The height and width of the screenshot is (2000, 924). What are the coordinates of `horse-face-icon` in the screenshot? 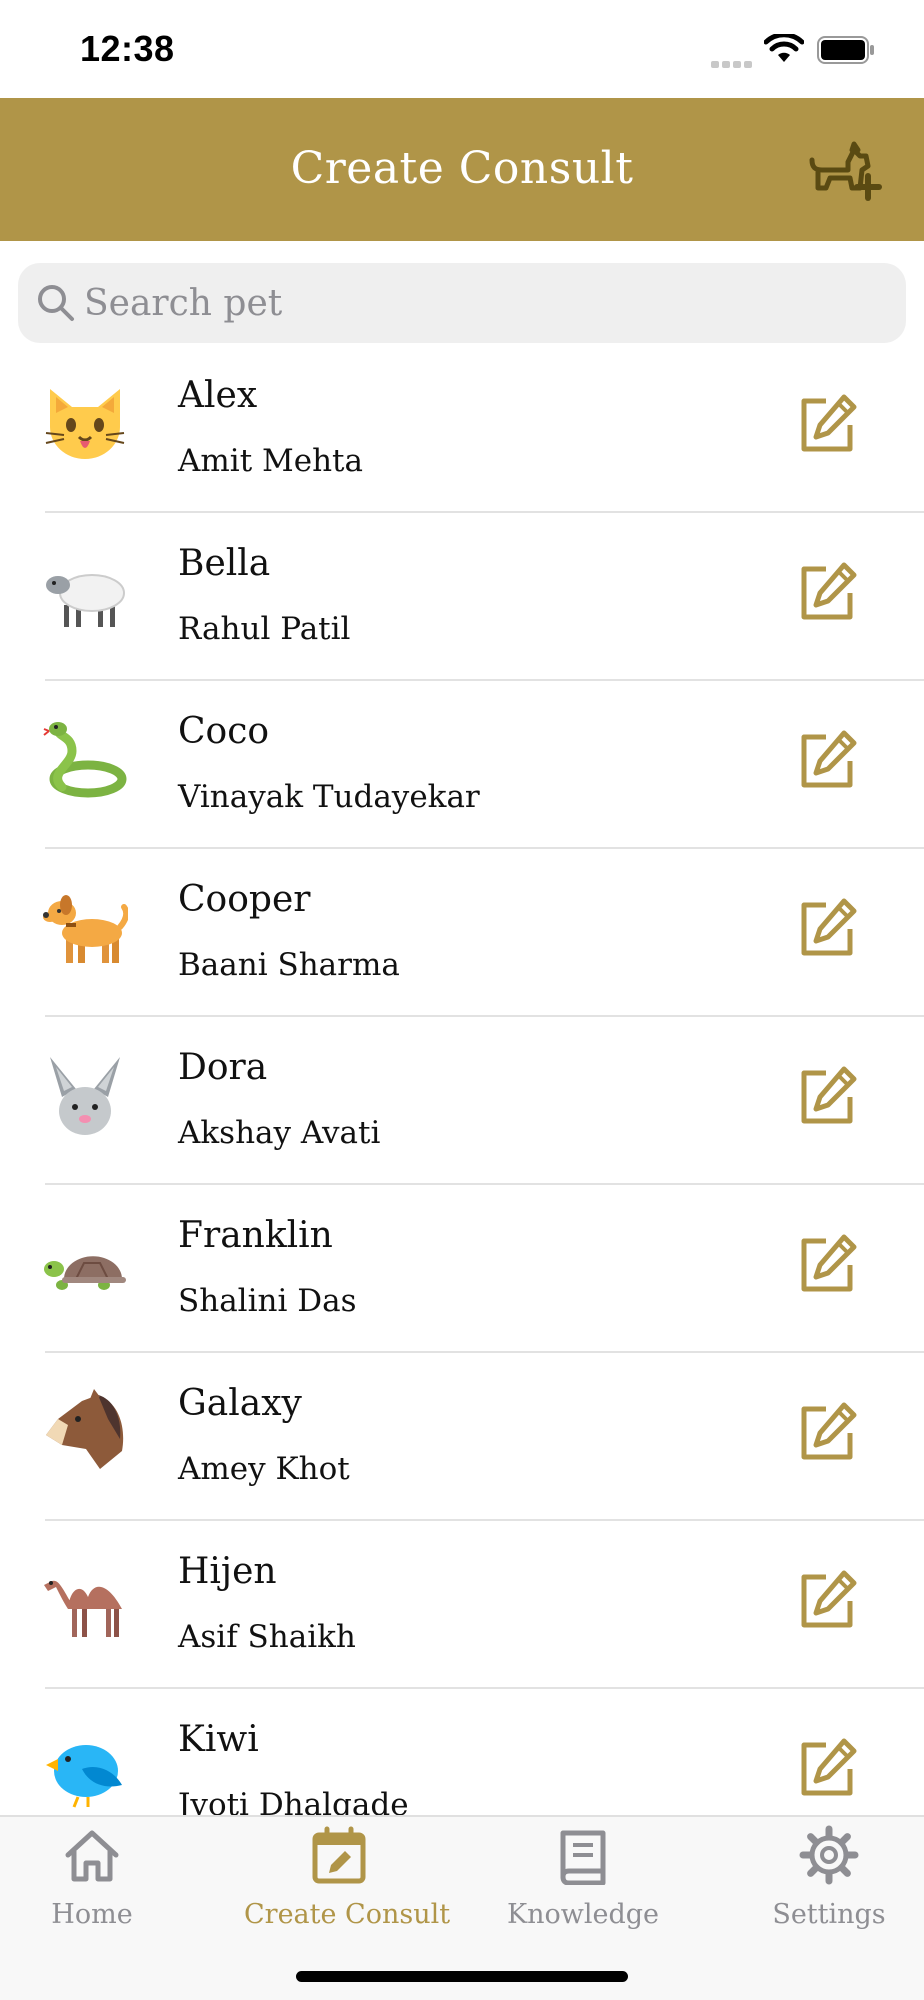 It's located at (85, 1429).